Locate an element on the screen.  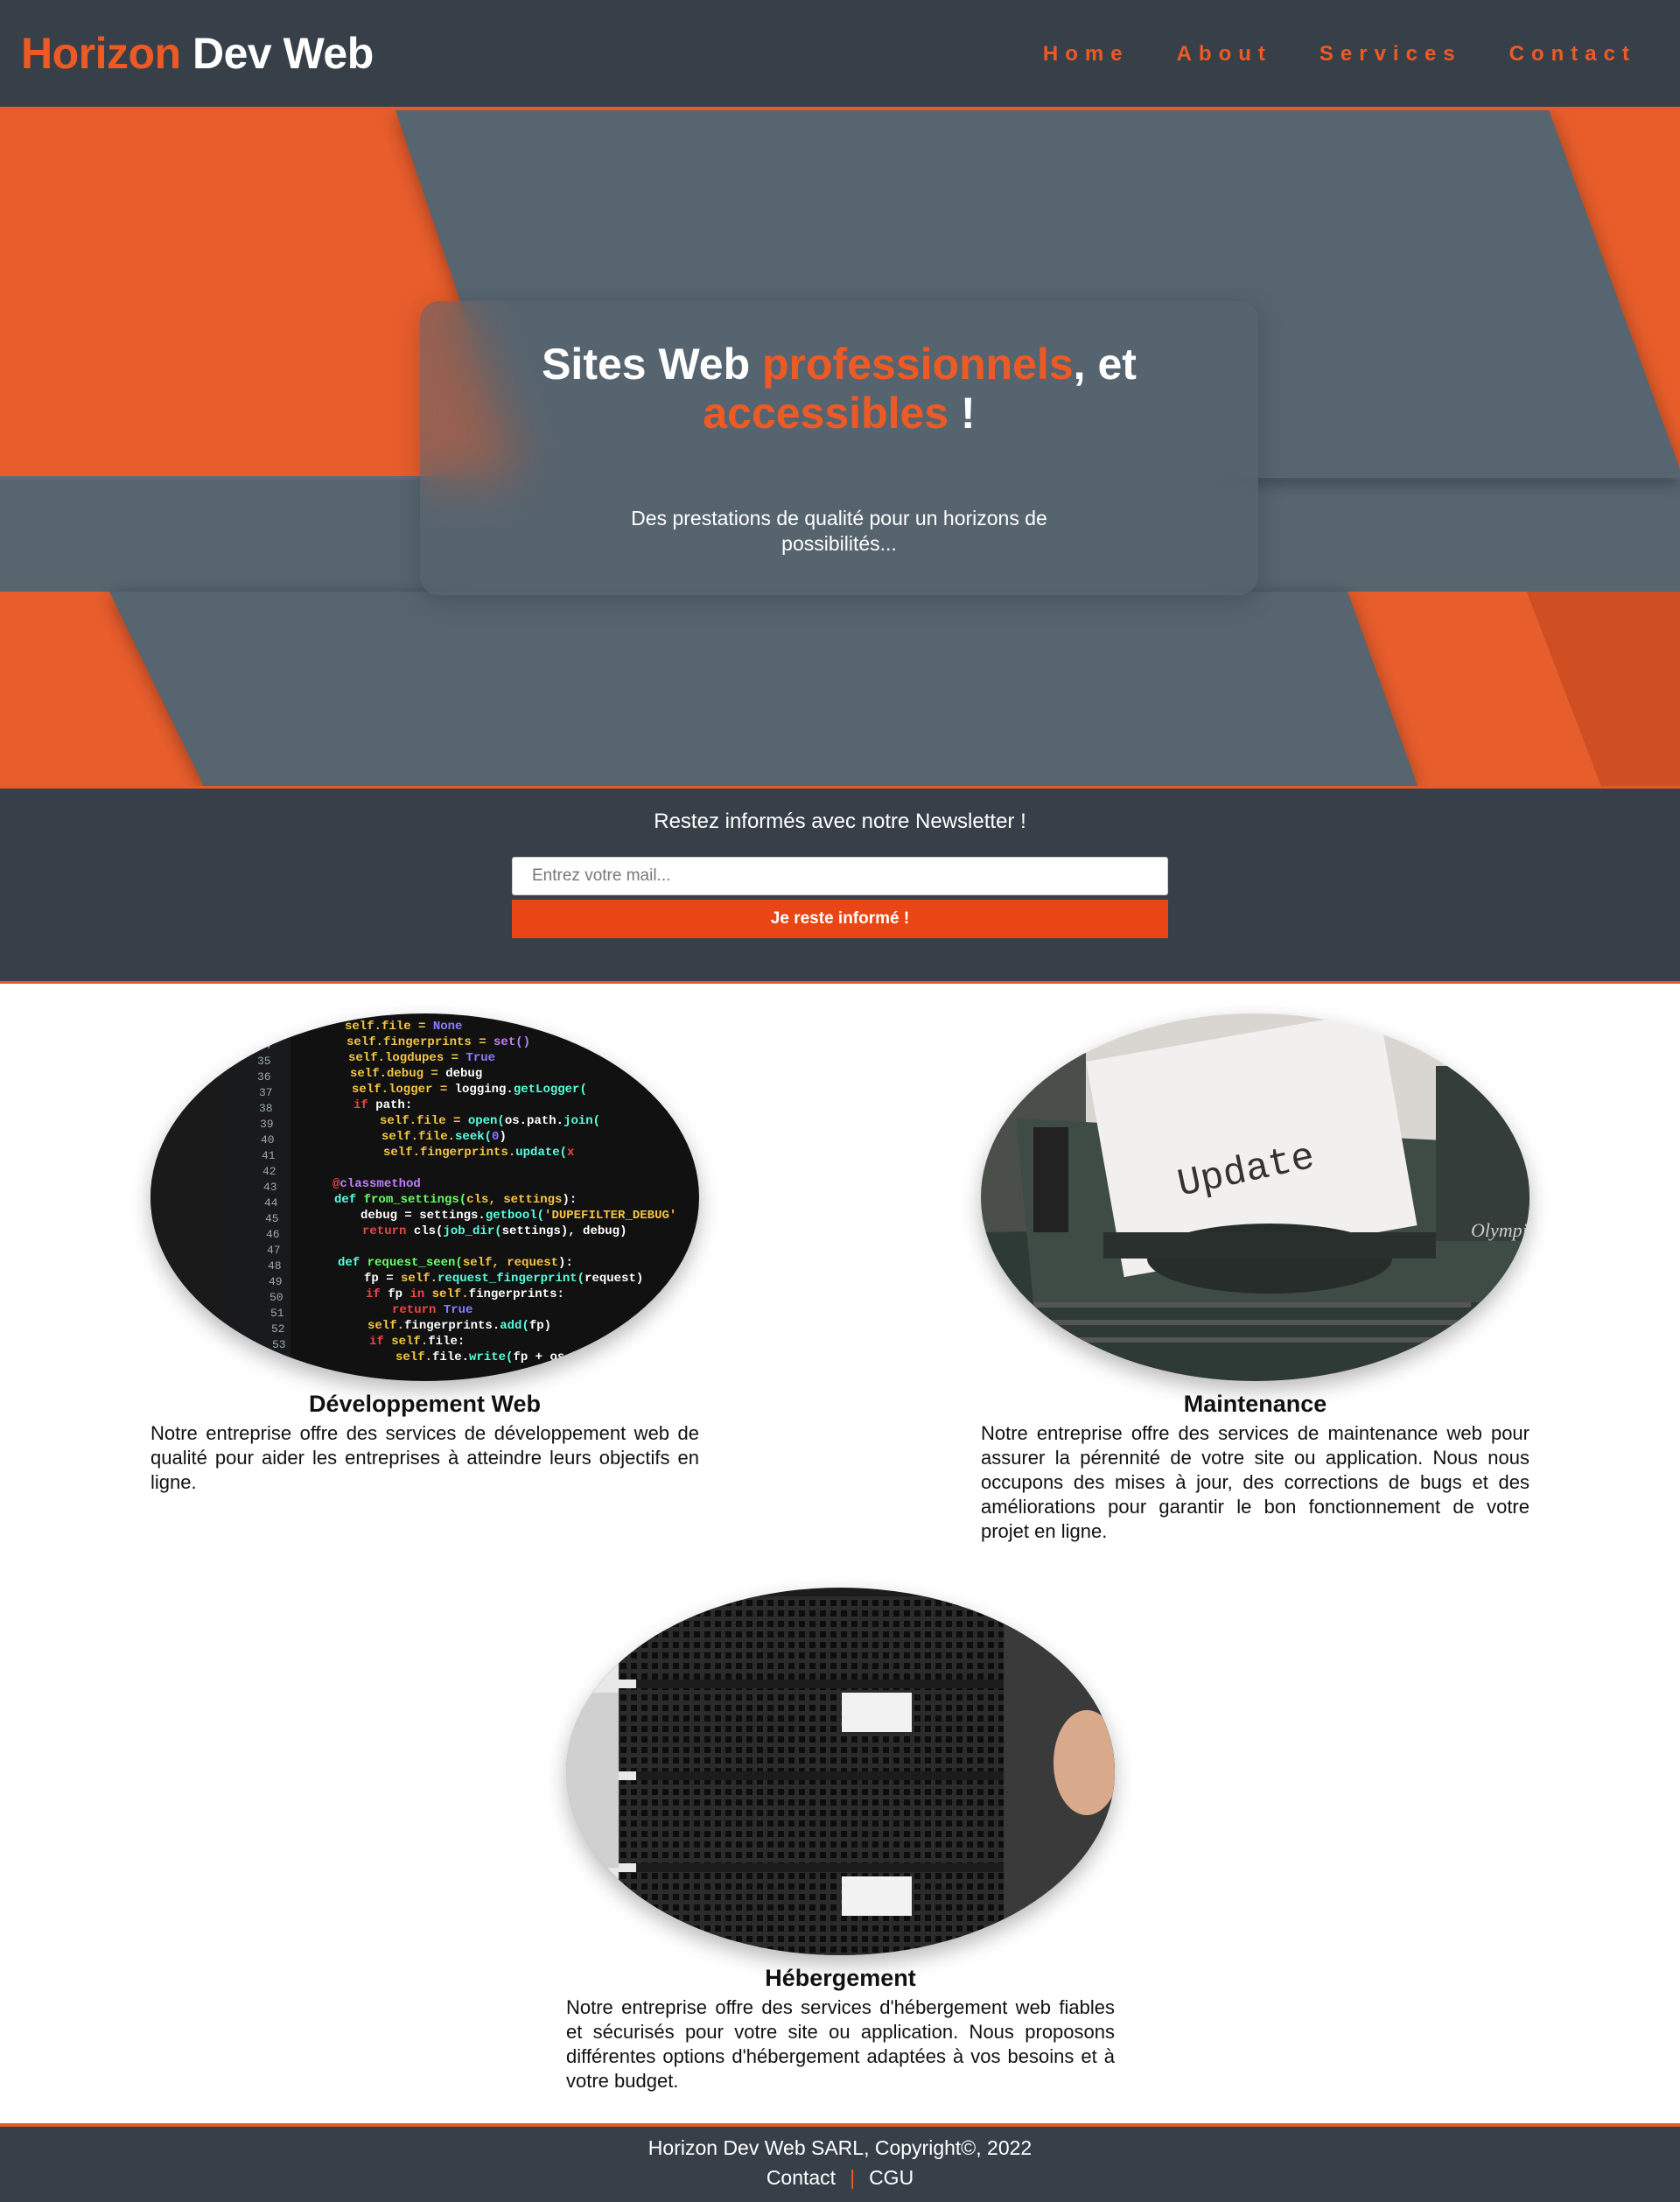
svg-text: 44 is located at coordinates (271, 1203).